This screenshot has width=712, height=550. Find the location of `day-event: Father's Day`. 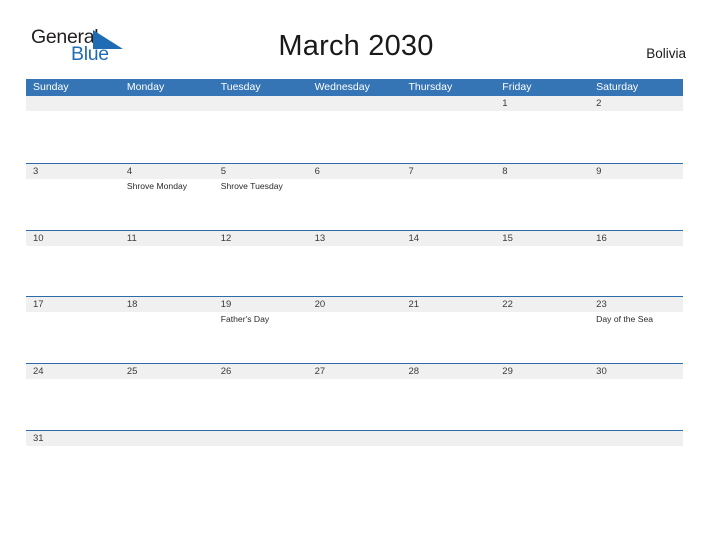

day-event: Father's Day is located at coordinates (261, 337).